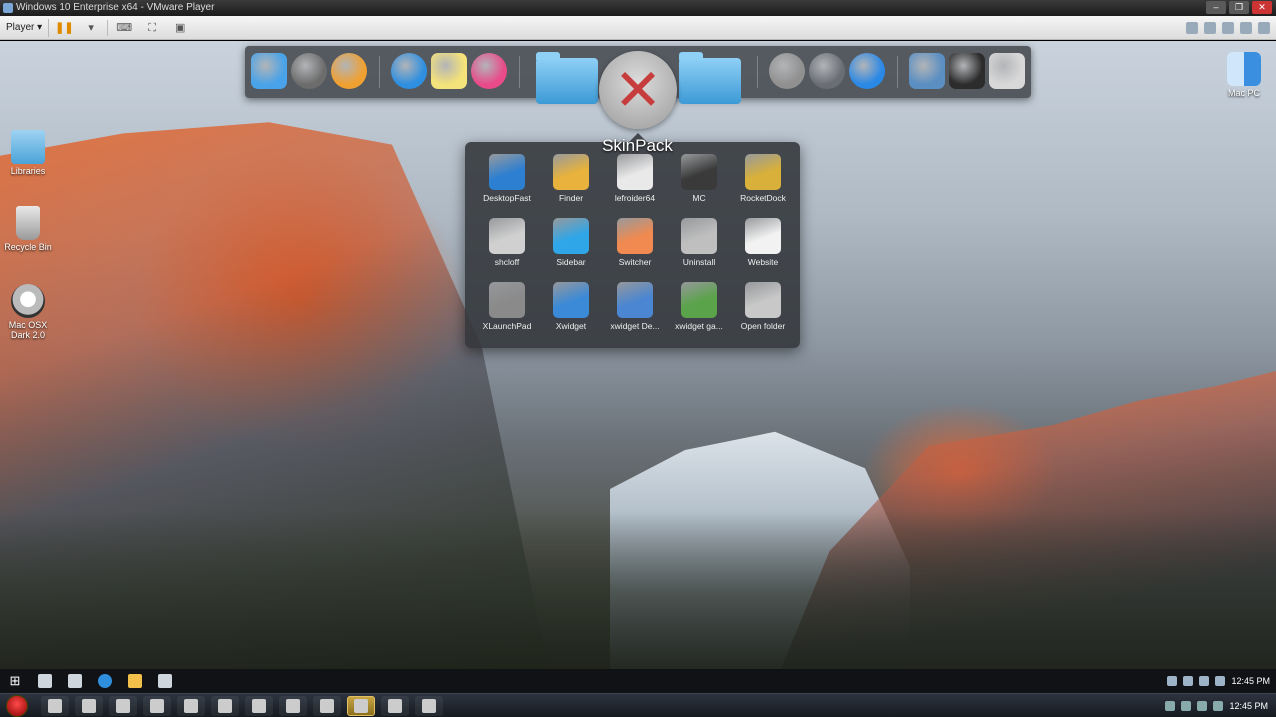  I want to click on hard-disk-icon, so click(1192, 27).